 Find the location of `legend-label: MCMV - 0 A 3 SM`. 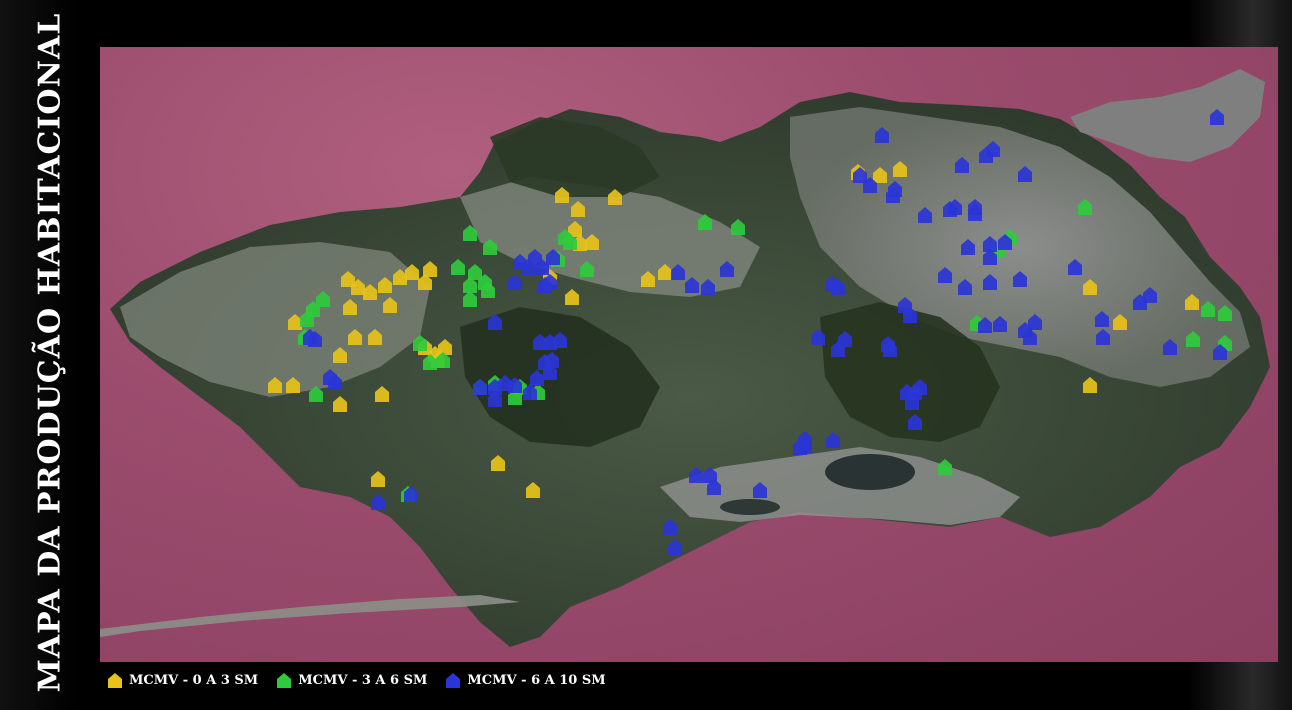

legend-label: MCMV - 0 A 3 SM is located at coordinates (194, 680).